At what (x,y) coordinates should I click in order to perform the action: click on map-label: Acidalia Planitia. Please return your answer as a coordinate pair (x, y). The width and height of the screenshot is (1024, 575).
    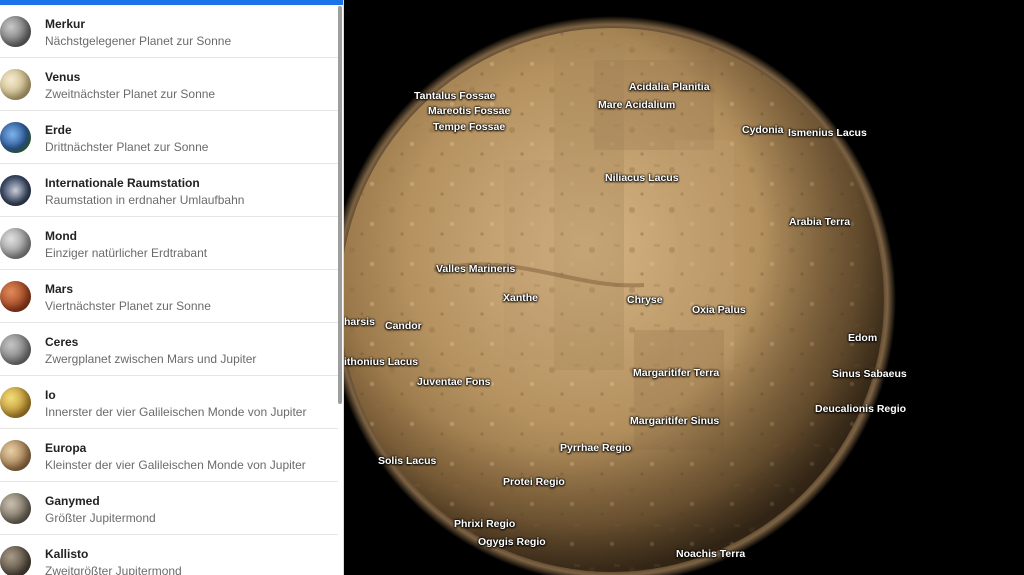
    Looking at the image, I should click on (669, 87).